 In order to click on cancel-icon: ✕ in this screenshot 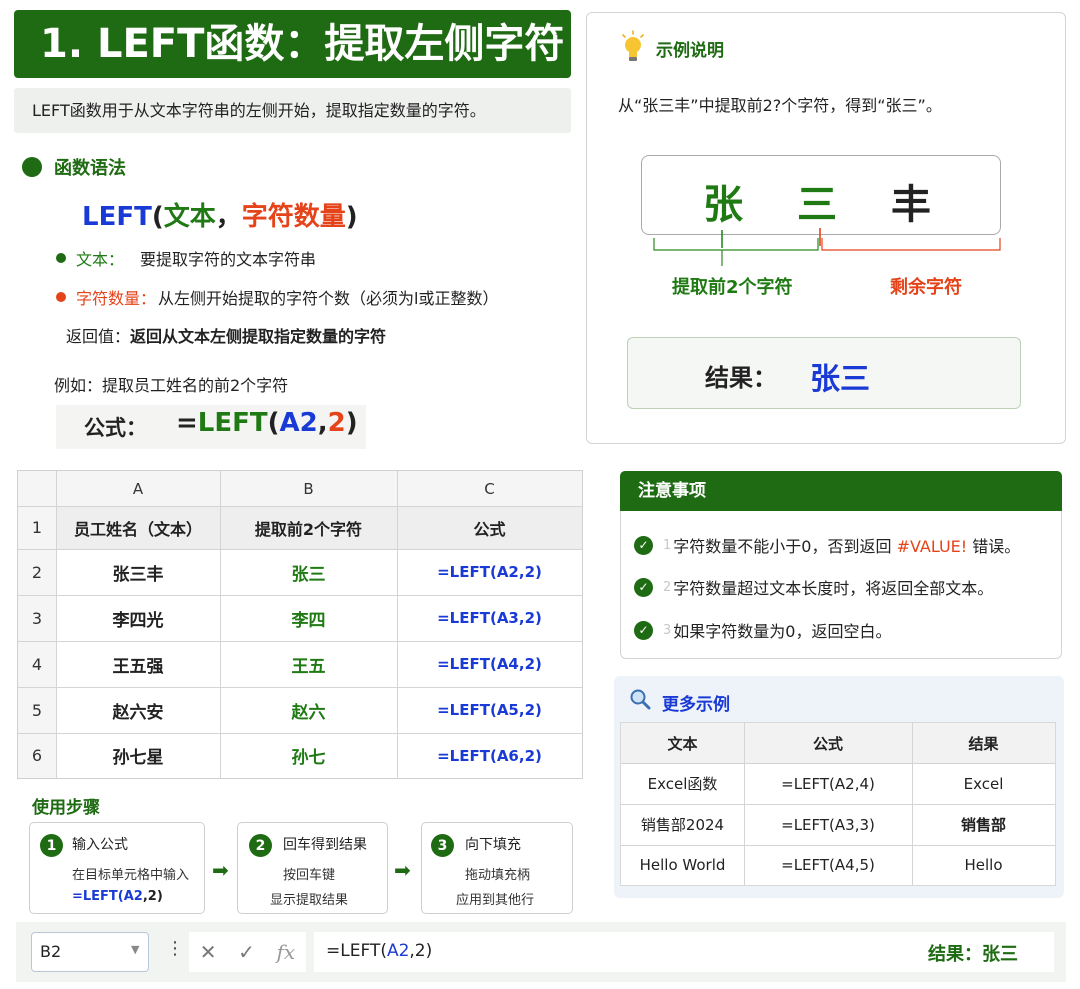, I will do `click(208, 952)`.